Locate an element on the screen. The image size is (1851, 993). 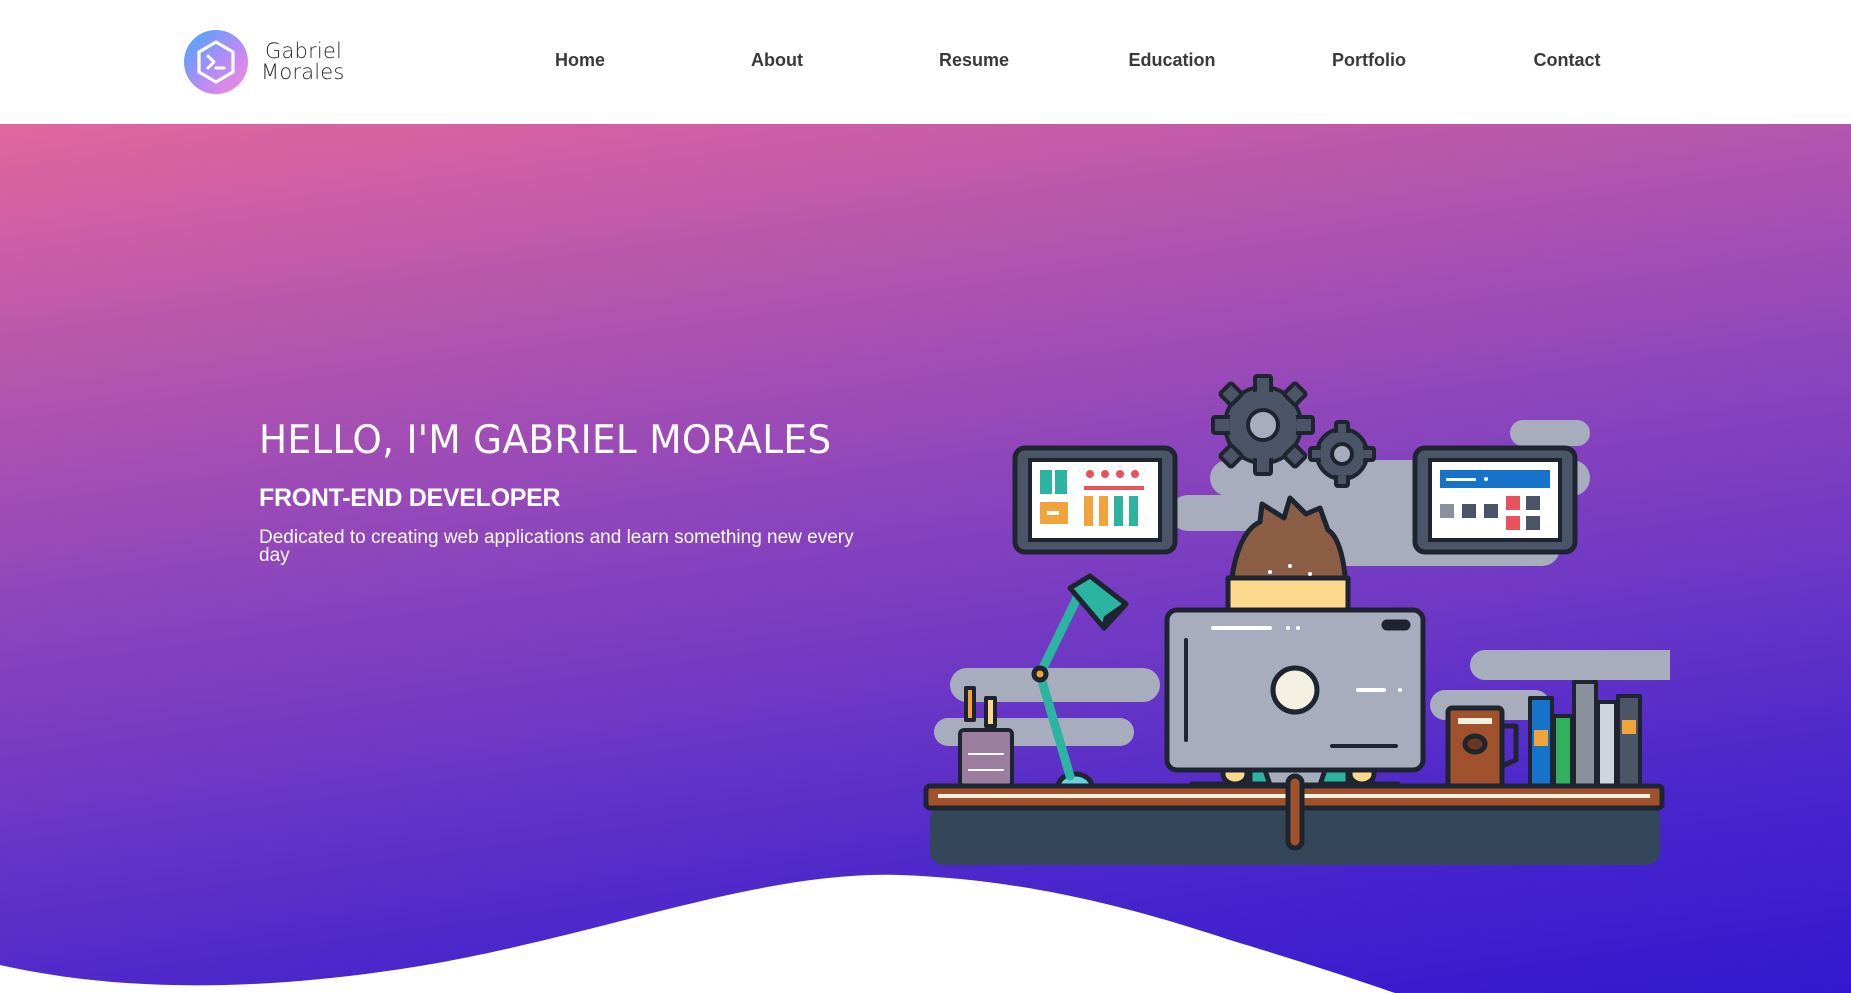
nav-portfolio-link: Portfolio is located at coordinates (1369, 60).